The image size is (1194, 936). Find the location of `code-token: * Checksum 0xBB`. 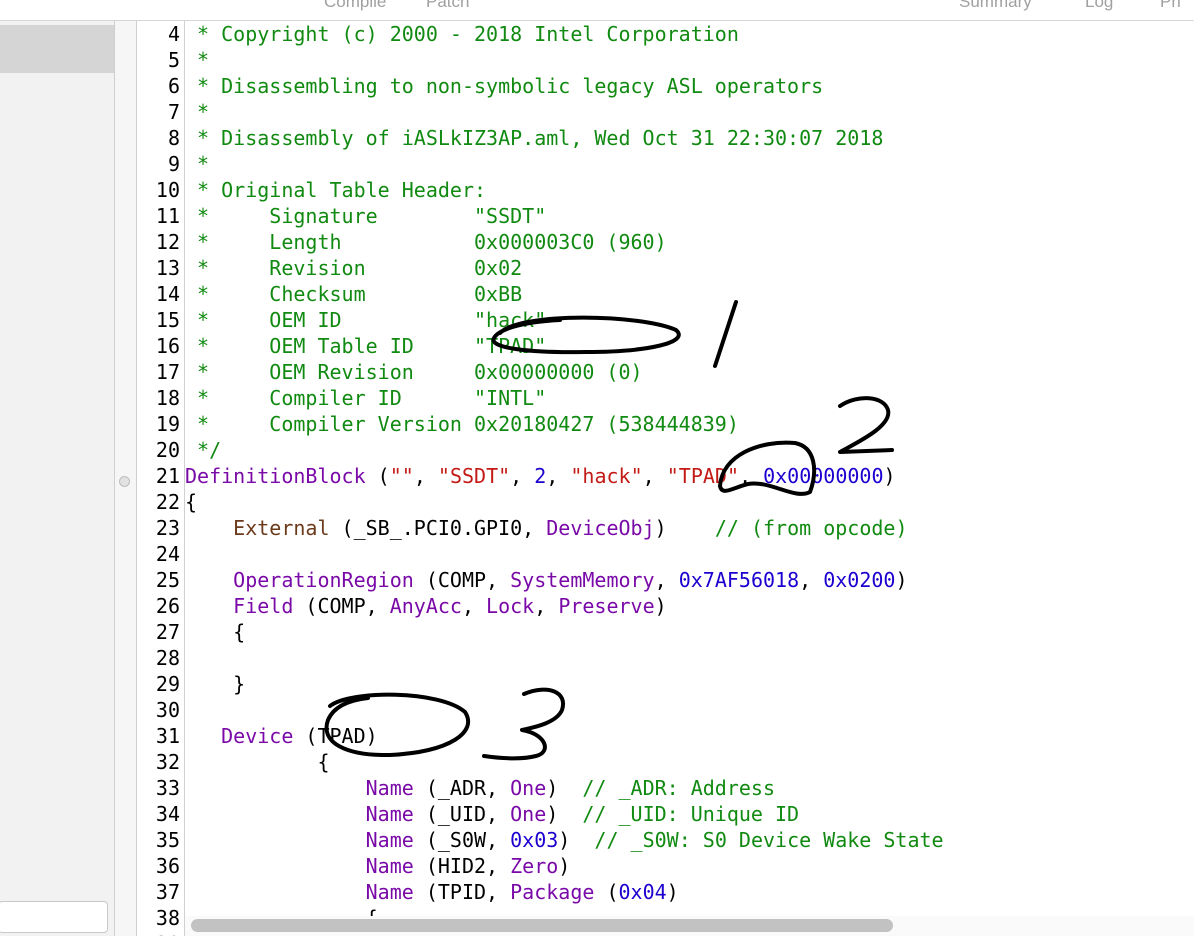

code-token: * Checksum 0xBB is located at coordinates (354, 294).